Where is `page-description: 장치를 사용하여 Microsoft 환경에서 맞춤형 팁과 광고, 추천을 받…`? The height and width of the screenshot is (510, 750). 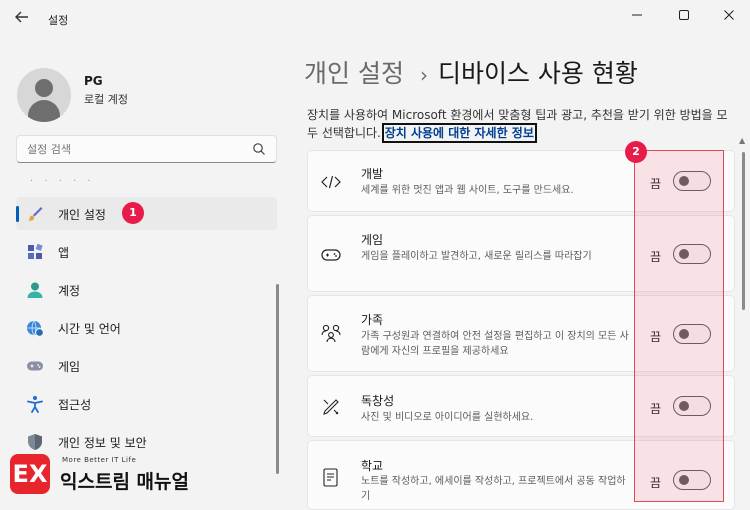 page-description: 장치를 사용하여 Microsoft 환경에서 맞춤형 팁과 광고, 추천을 받… is located at coordinates (522, 124).